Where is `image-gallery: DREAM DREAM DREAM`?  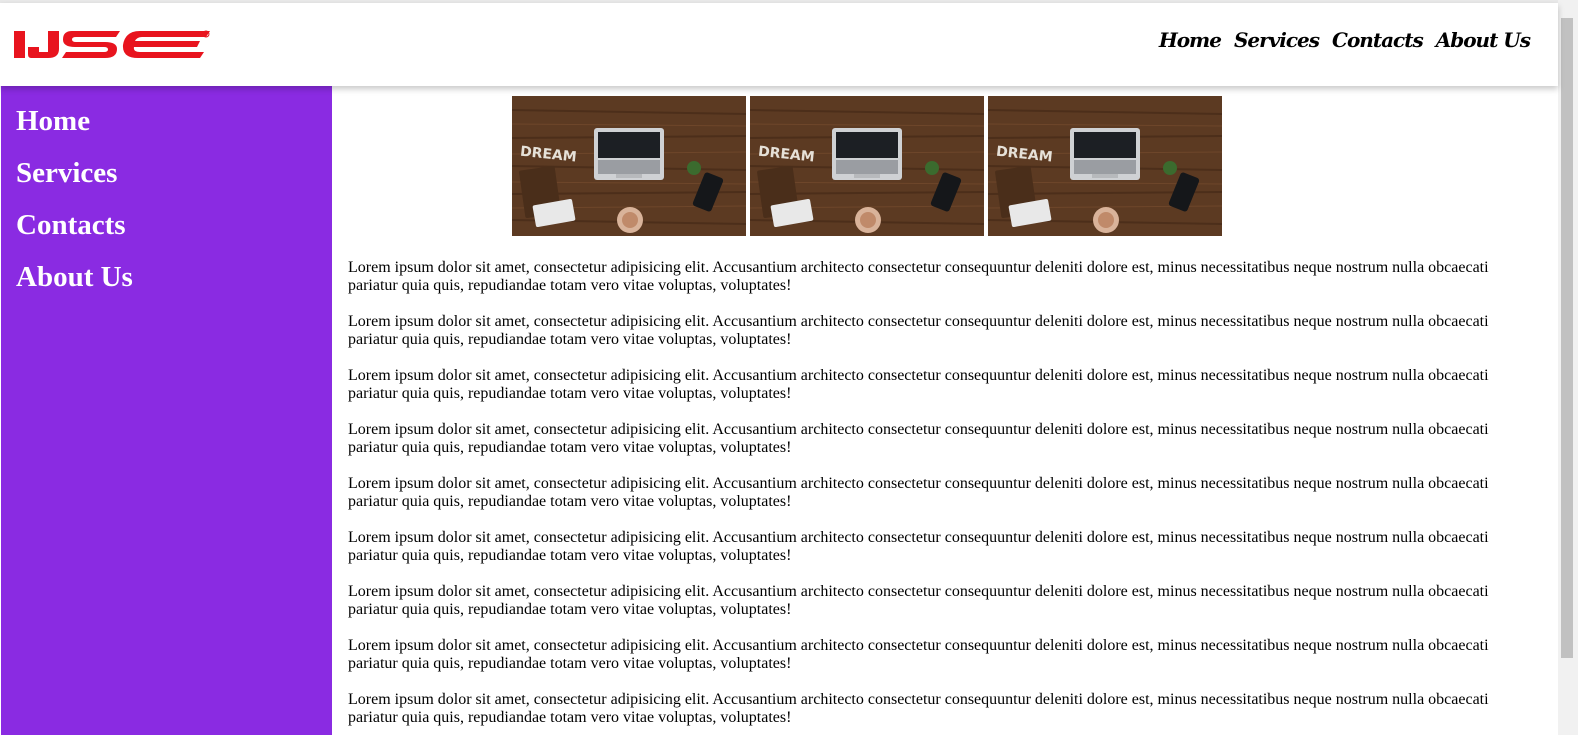
image-gallery: DREAM DREAM DREAM is located at coordinates (867, 166).